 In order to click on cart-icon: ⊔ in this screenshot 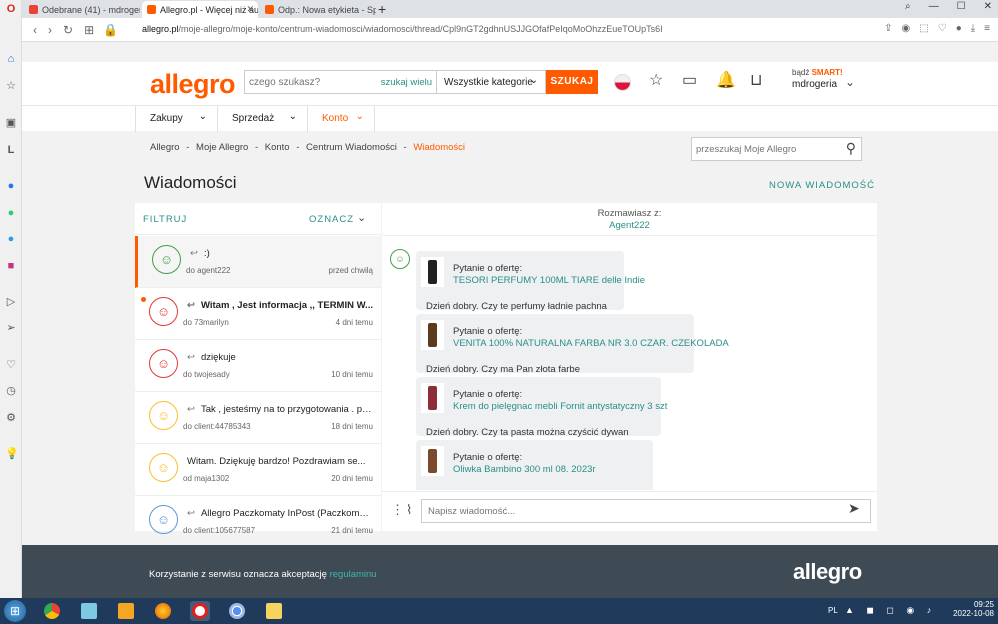, I will do `click(756, 80)`.